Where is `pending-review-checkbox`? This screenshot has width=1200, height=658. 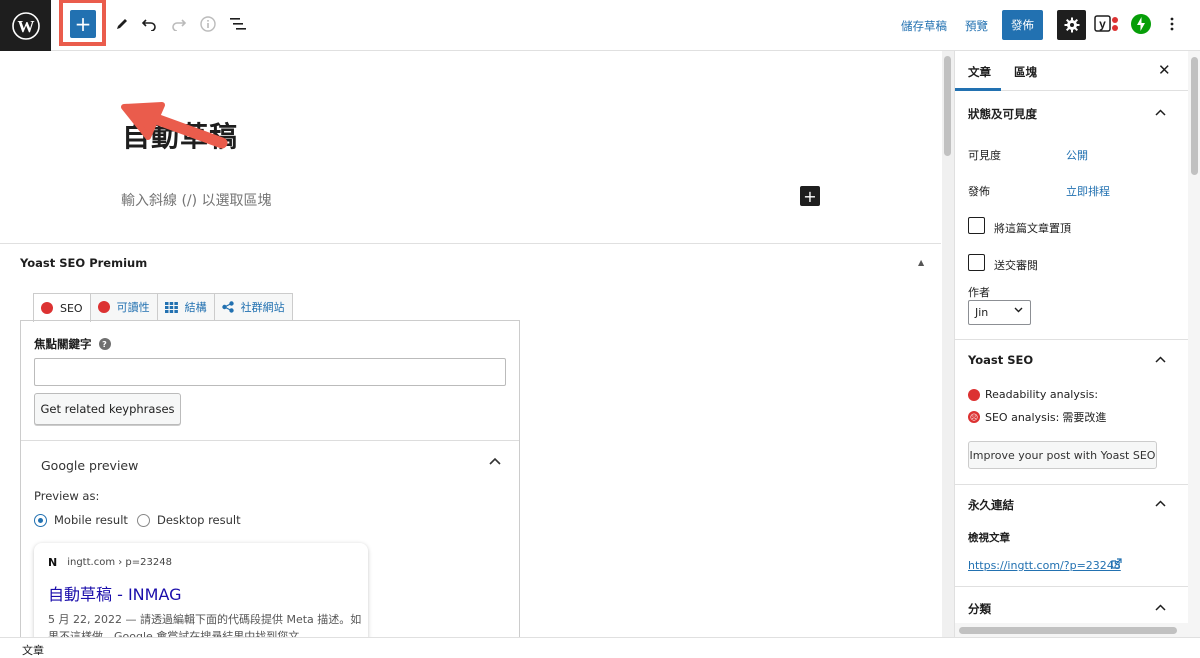
pending-review-checkbox is located at coordinates (976, 262).